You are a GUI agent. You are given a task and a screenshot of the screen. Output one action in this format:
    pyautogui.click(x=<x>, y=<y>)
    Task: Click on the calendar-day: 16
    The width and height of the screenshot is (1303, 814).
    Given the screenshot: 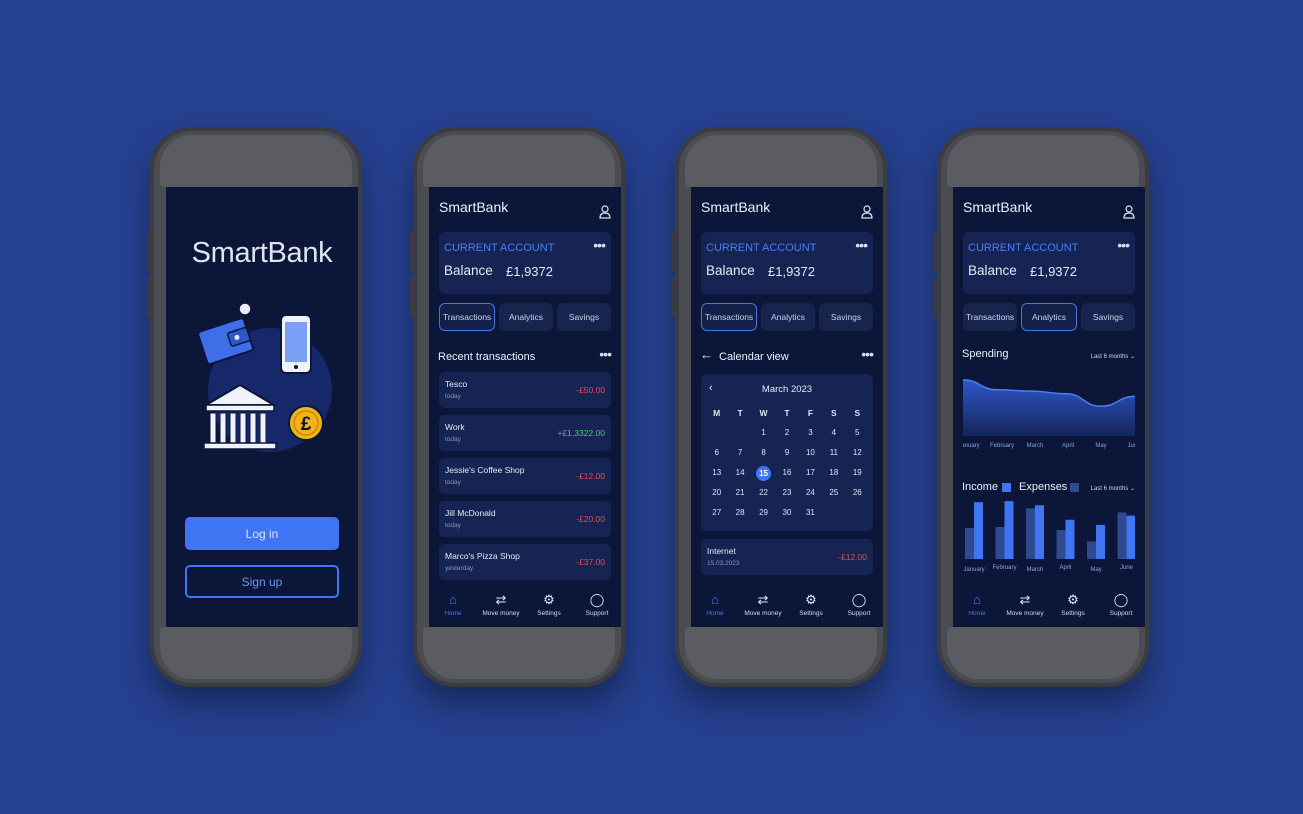 What is the action you would take?
    pyautogui.click(x=786, y=473)
    